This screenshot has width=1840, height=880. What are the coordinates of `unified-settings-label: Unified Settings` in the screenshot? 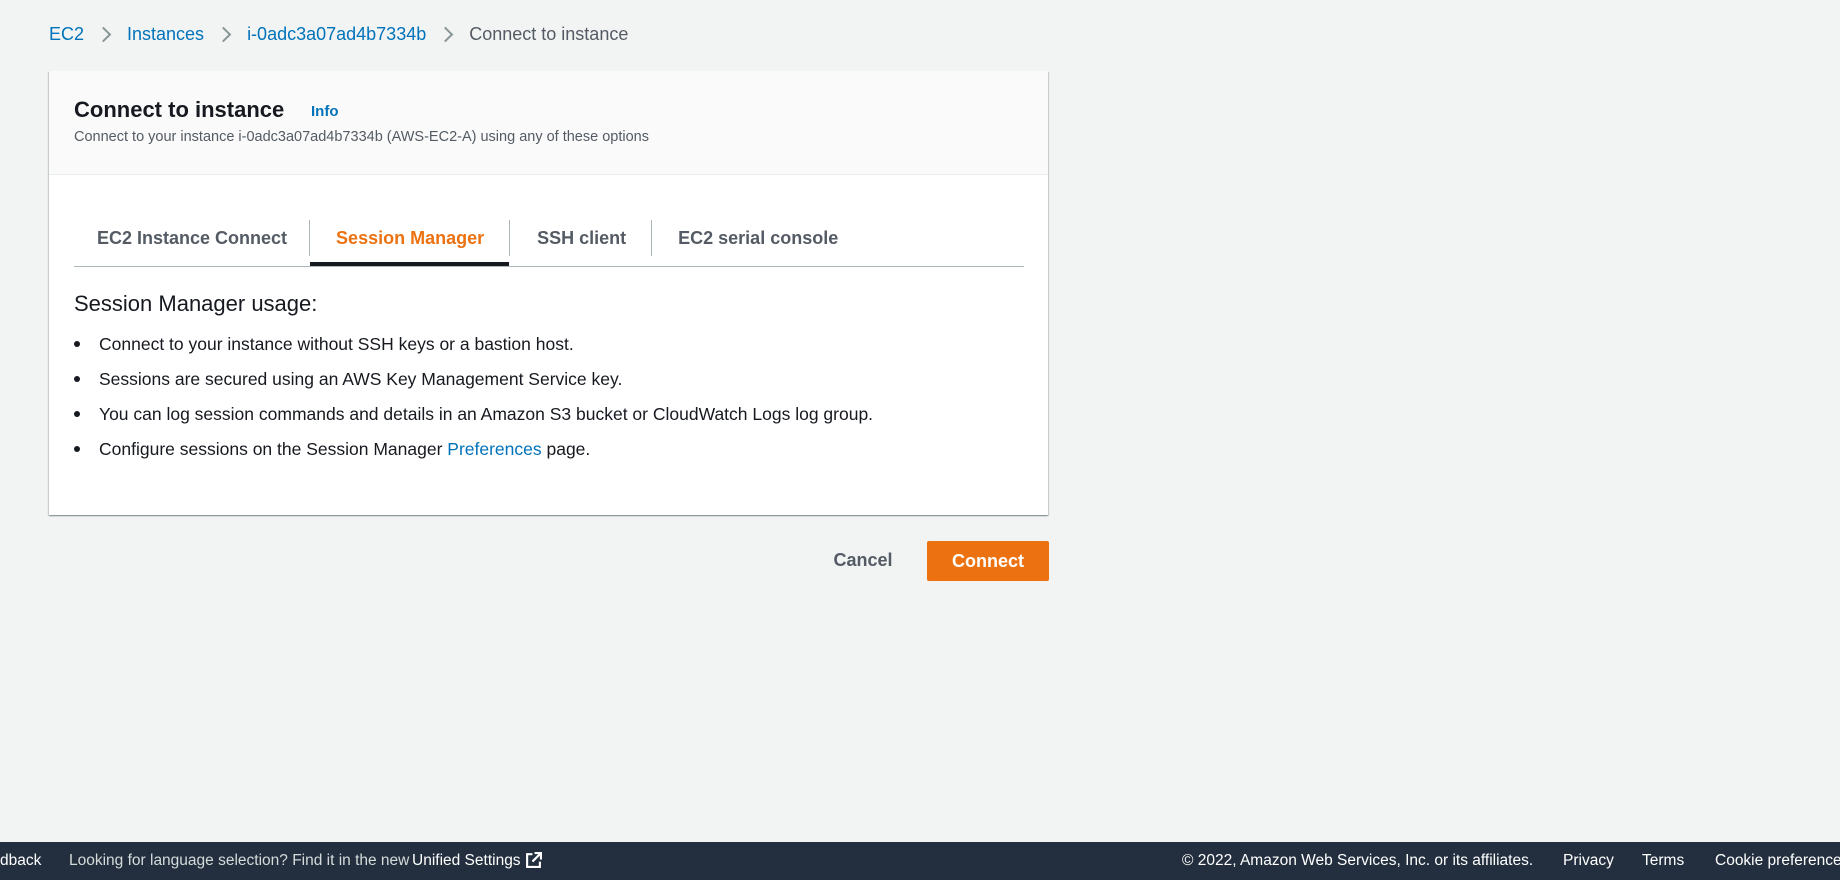 It's located at (466, 860).